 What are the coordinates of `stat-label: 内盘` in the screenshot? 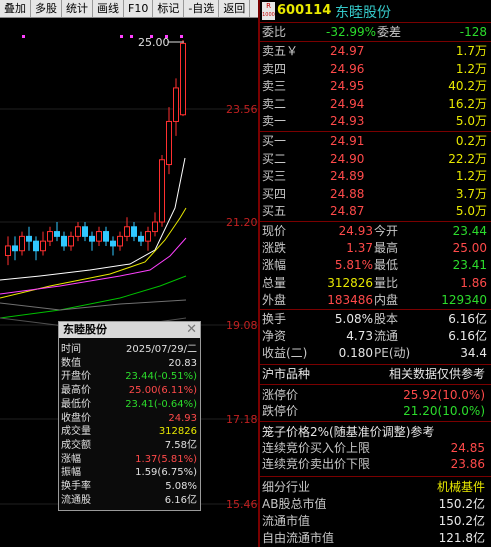 It's located at (386, 299).